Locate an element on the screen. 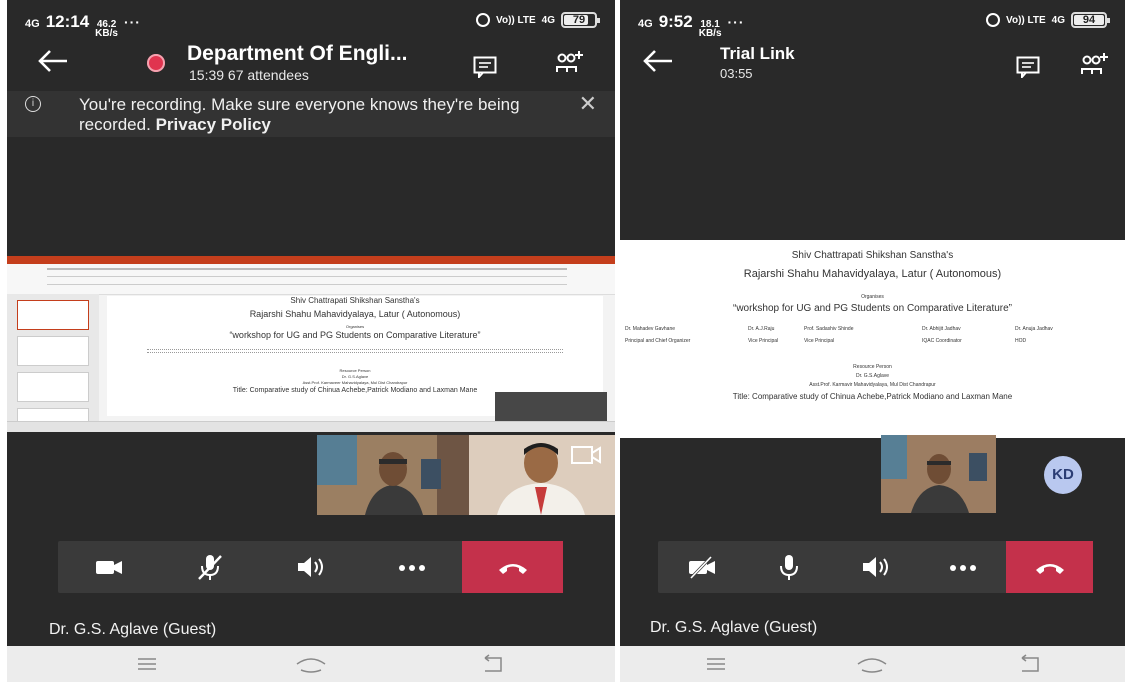  ppt-status-bar is located at coordinates (311, 426).